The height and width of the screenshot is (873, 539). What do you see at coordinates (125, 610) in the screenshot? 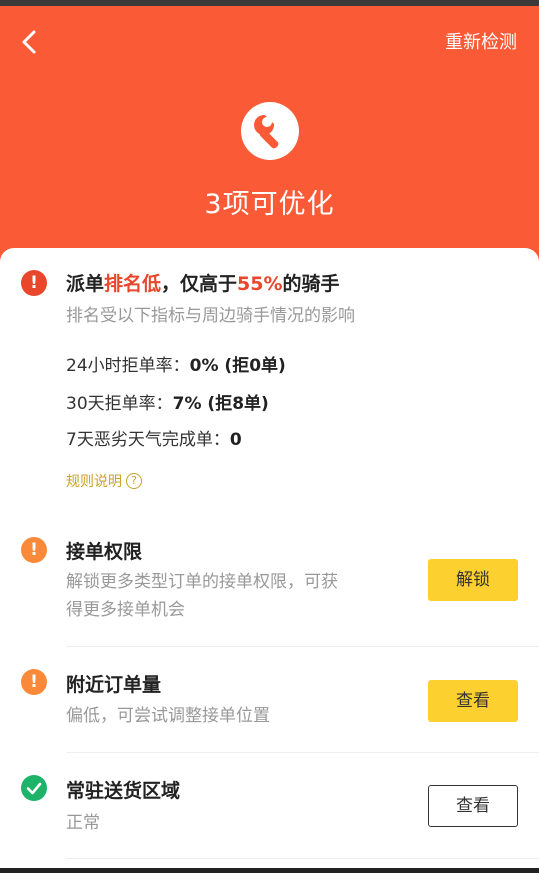
I see `permission-desc-line2: 得更多接单机会` at bounding box center [125, 610].